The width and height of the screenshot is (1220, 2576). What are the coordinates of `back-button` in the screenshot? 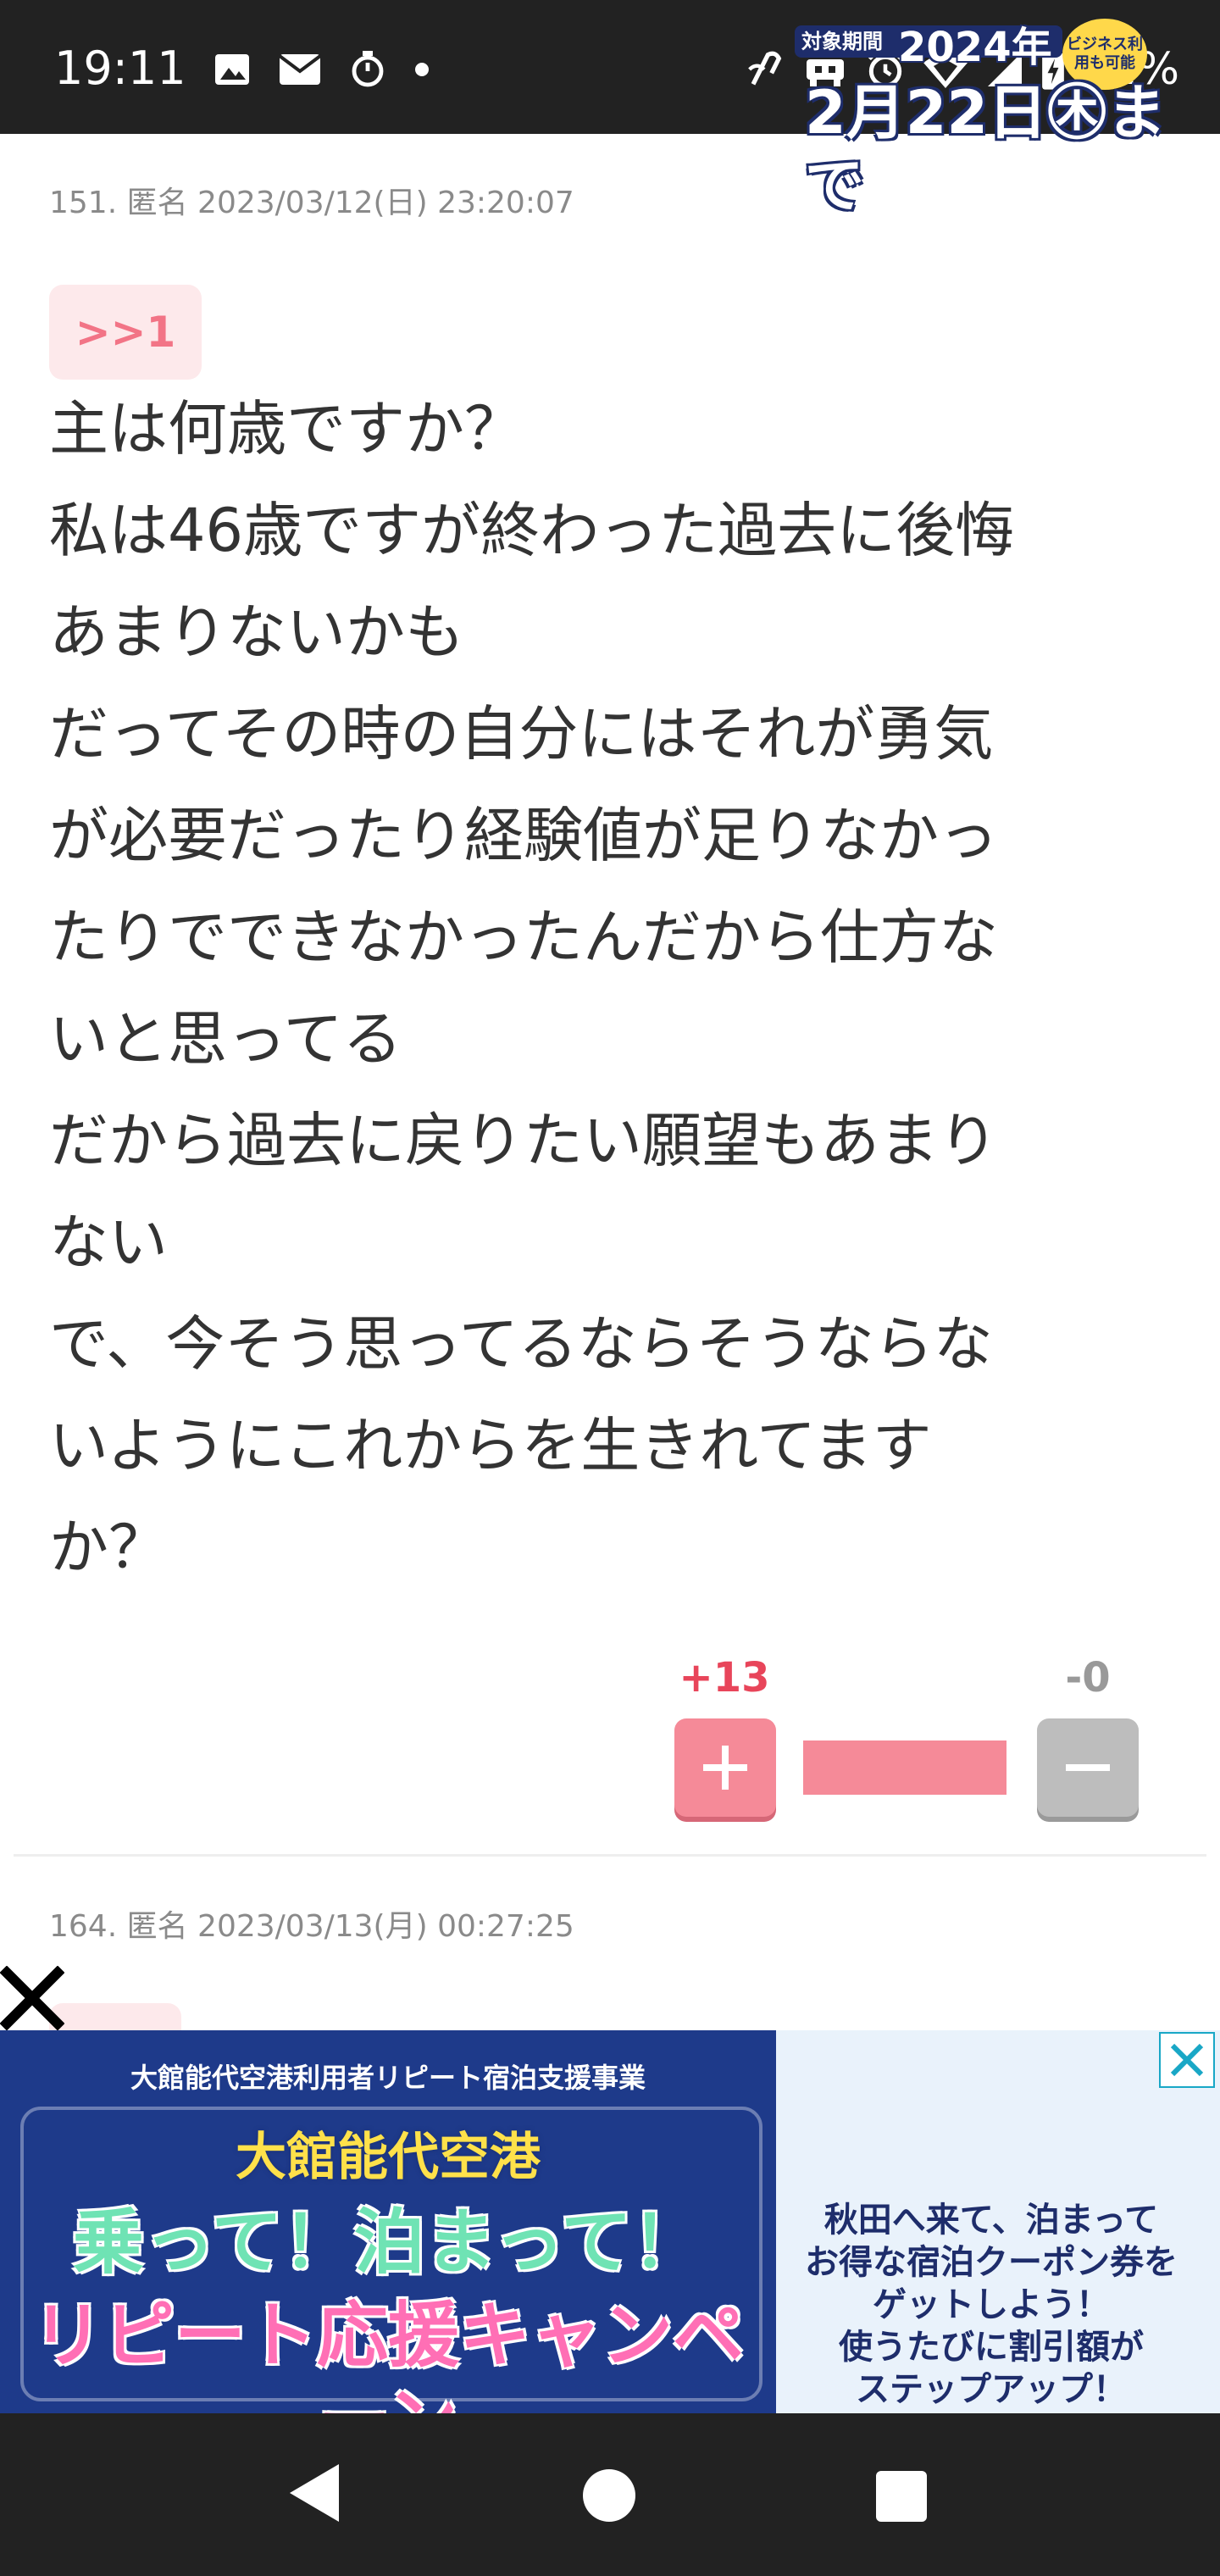 It's located at (314, 2495).